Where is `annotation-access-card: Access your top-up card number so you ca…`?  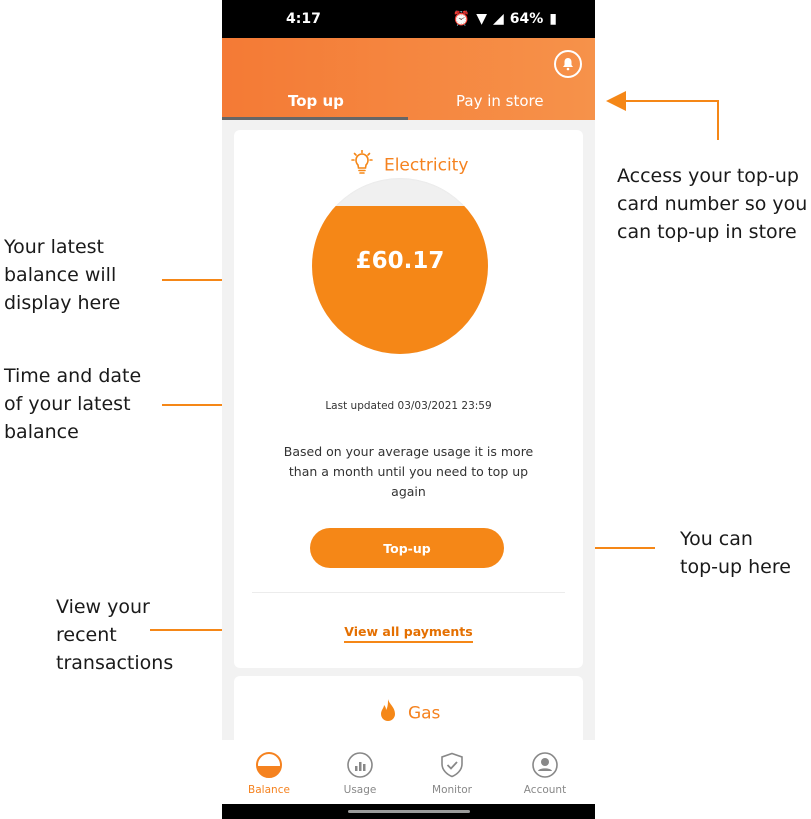
annotation-access-card: Access your top-up card number so you ca… is located at coordinates (712, 204).